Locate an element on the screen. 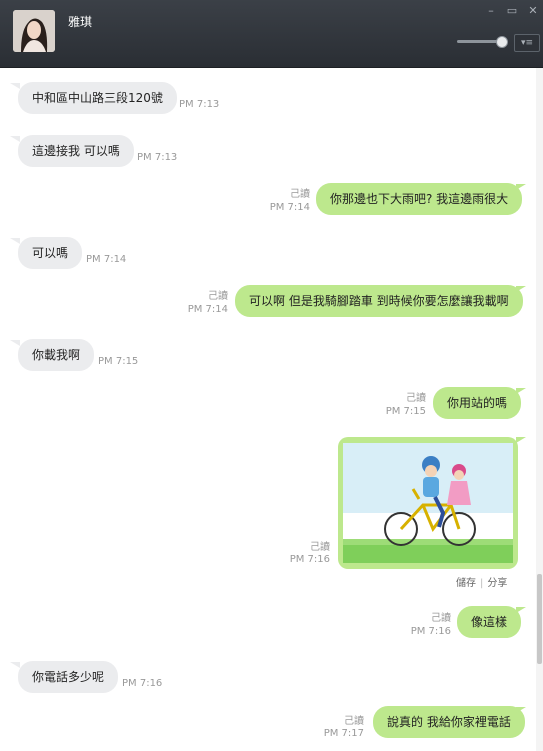 This screenshot has width=543, height=751. message-bubble: 中和區中山路三段120號 is located at coordinates (97, 98).